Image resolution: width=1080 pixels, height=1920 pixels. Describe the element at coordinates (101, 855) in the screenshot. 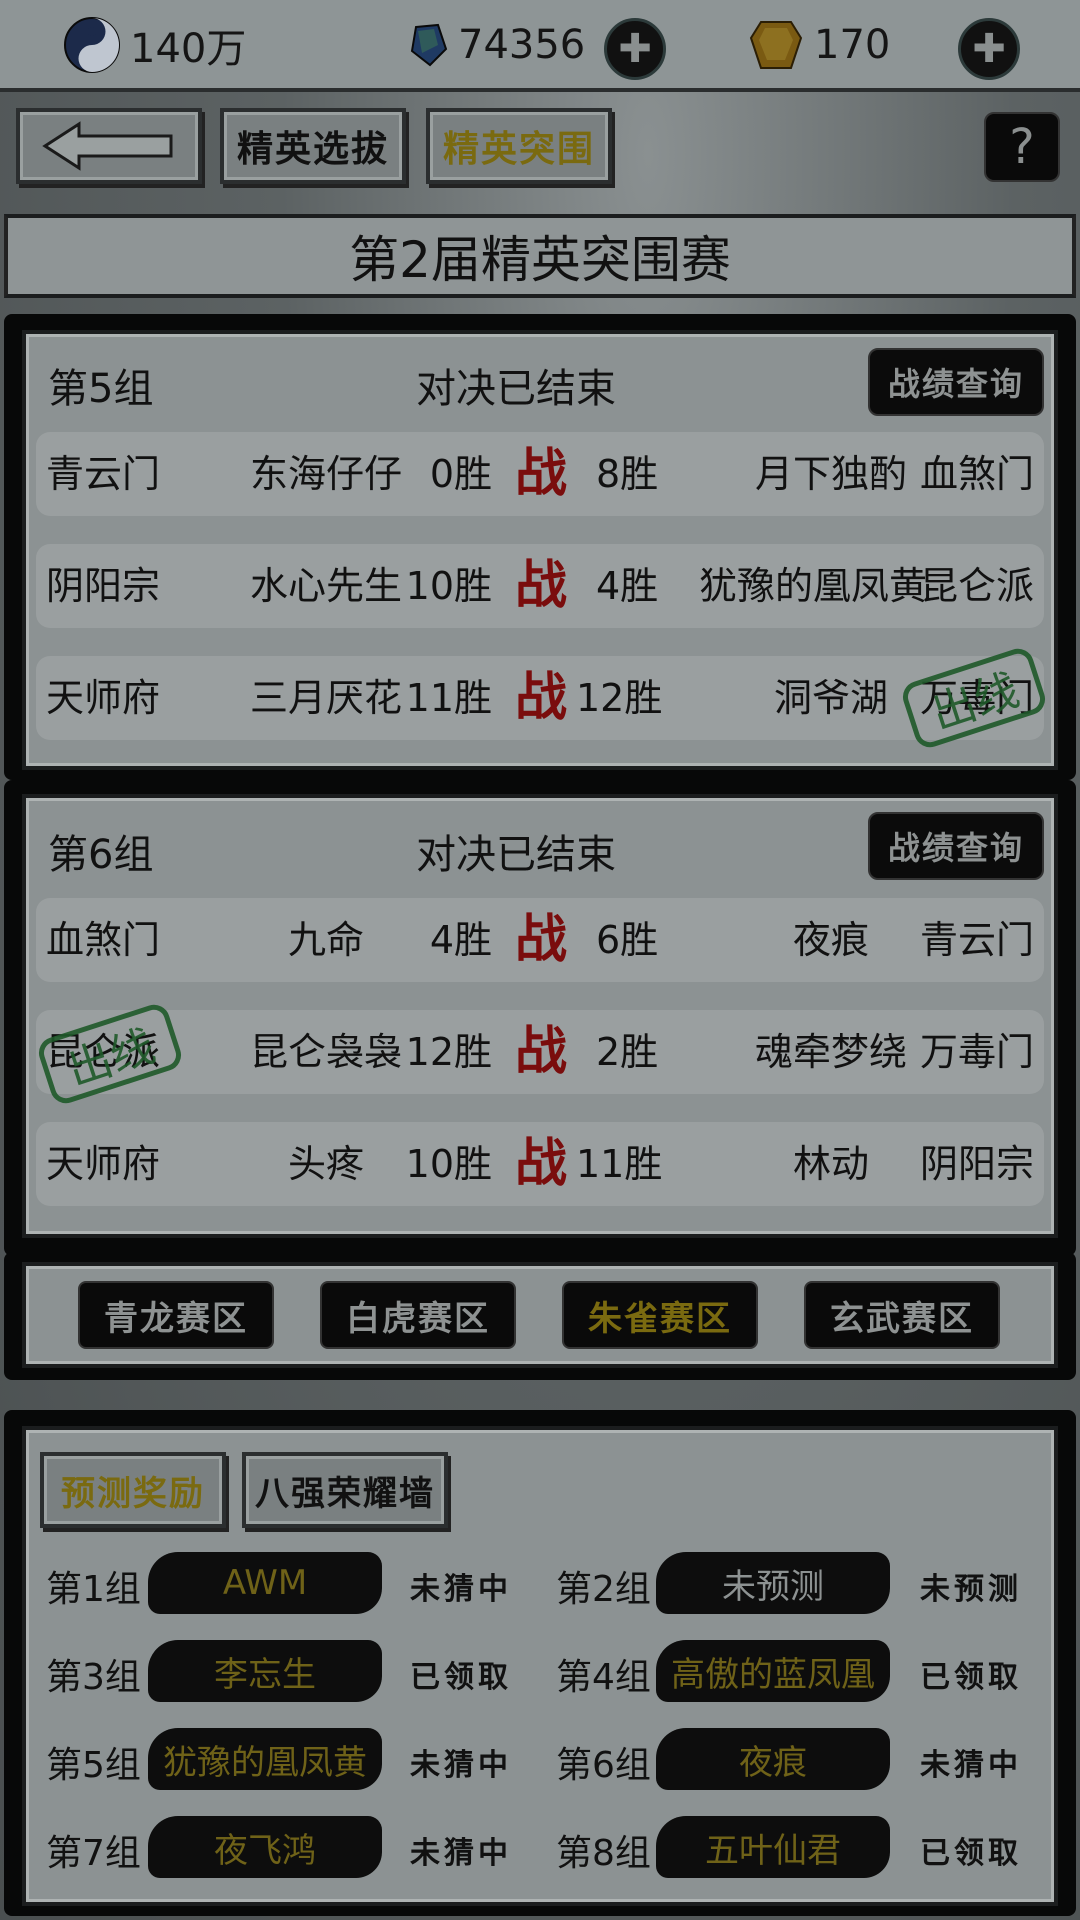

I see `group-name: 第6组` at that location.